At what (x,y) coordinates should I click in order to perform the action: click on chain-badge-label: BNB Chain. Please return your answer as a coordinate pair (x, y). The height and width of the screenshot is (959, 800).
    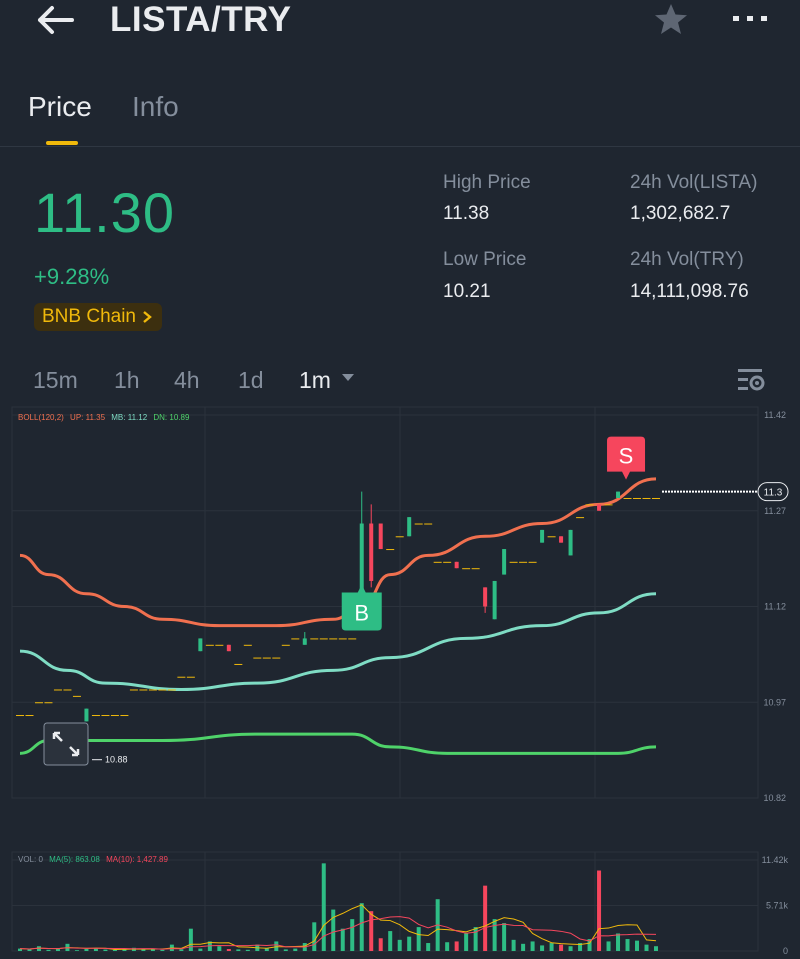
    Looking at the image, I should click on (89, 316).